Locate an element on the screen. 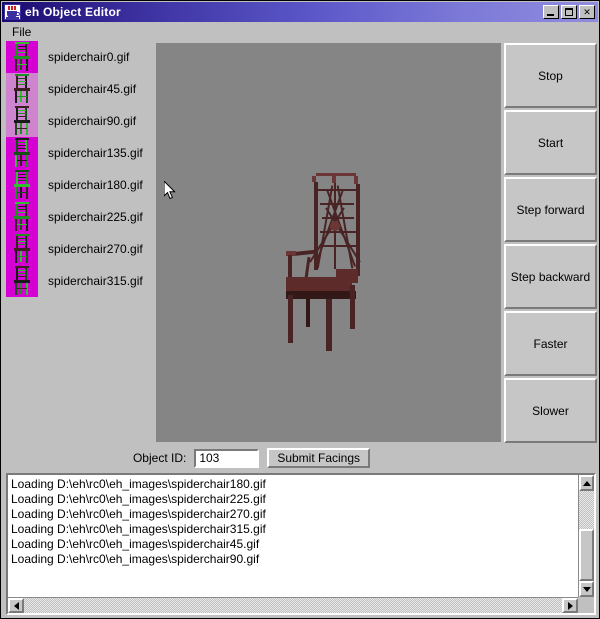 This screenshot has height=619, width=600. hscroll-track is located at coordinates (293, 605).